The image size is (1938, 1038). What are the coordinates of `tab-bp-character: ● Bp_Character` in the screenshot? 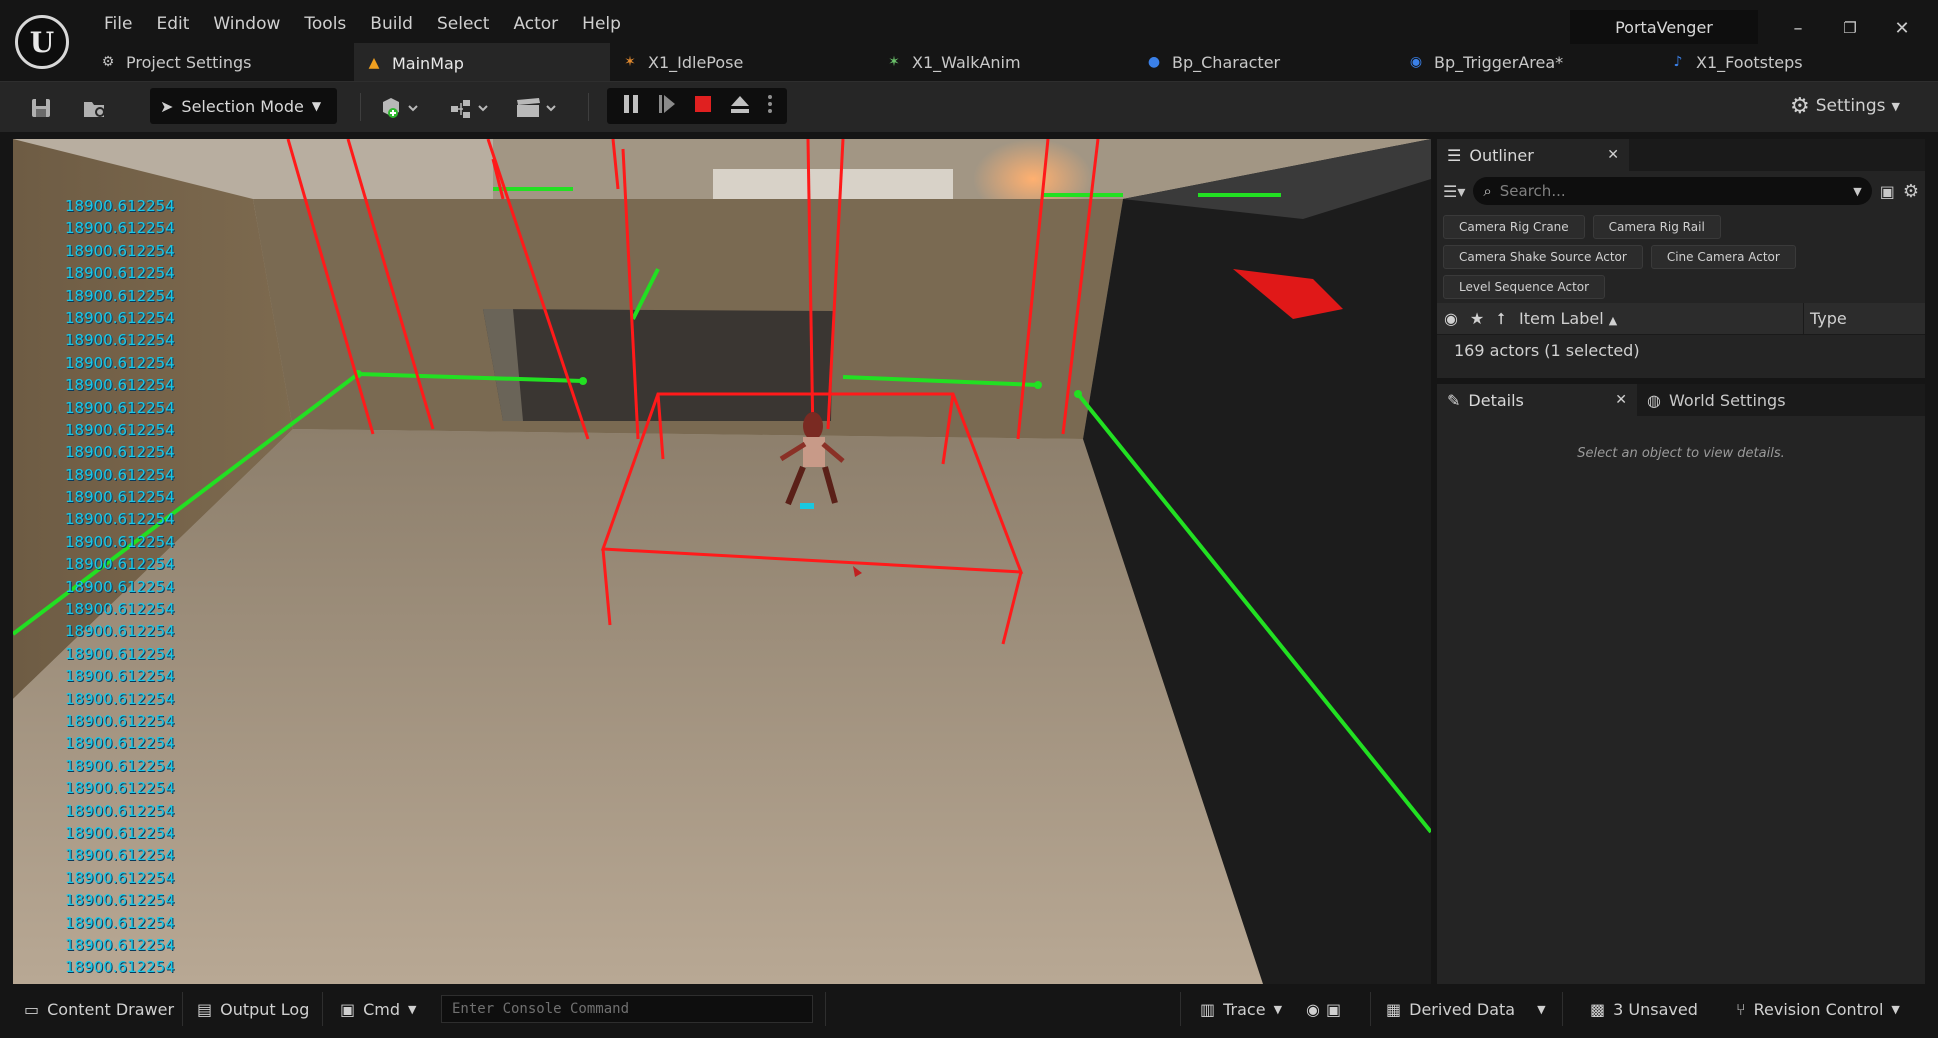 It's located at (1265, 62).